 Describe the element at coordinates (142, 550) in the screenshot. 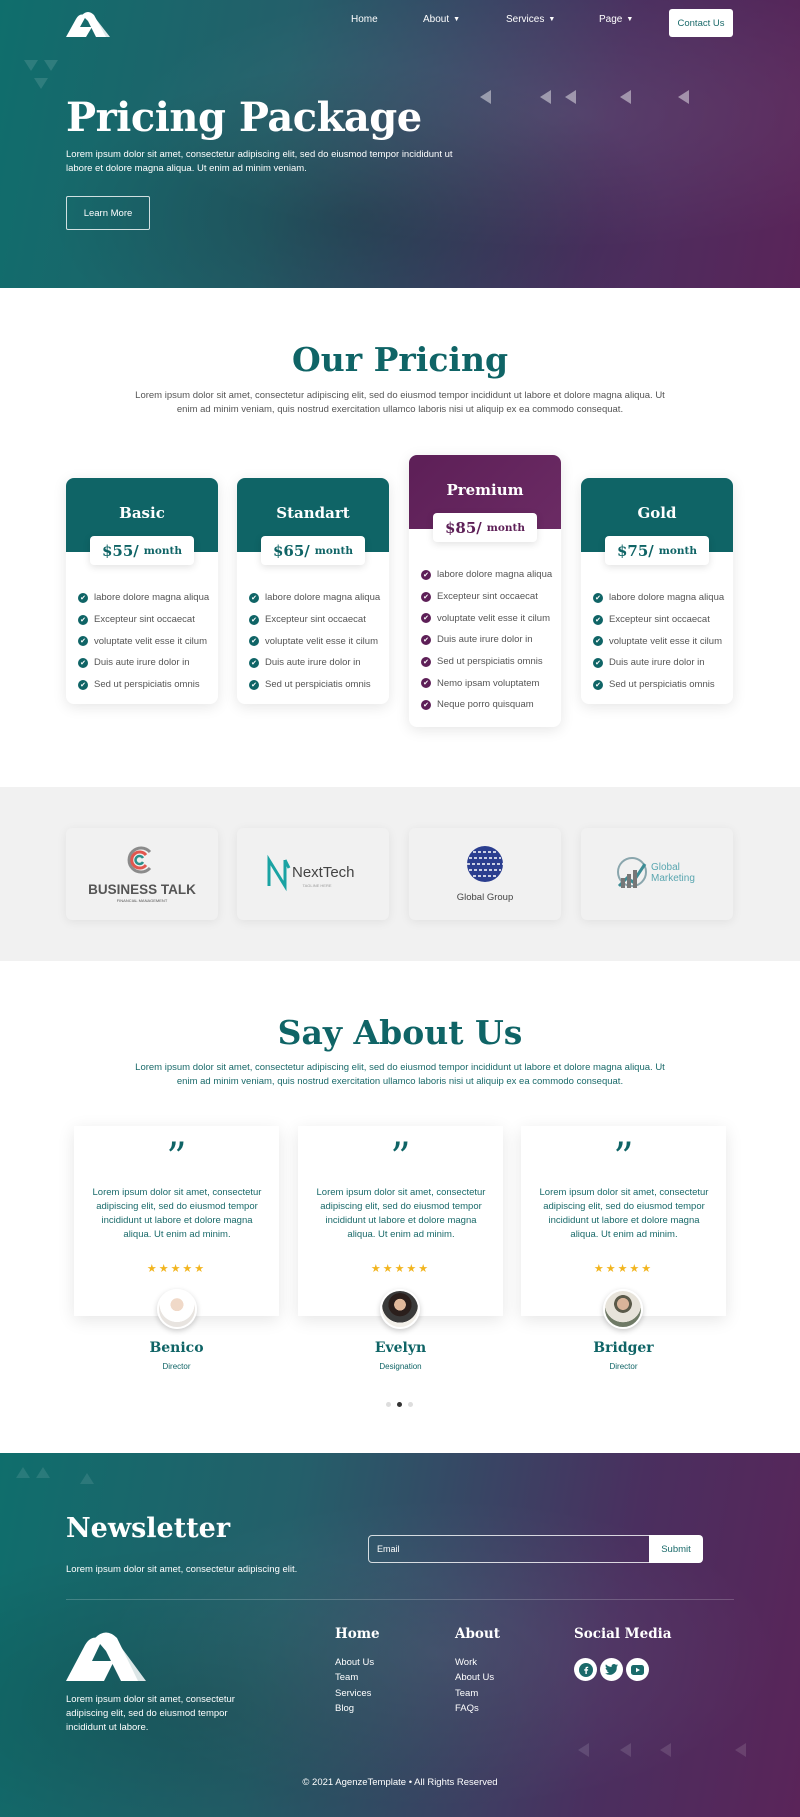

I see `price-badge: $55/ month` at that location.